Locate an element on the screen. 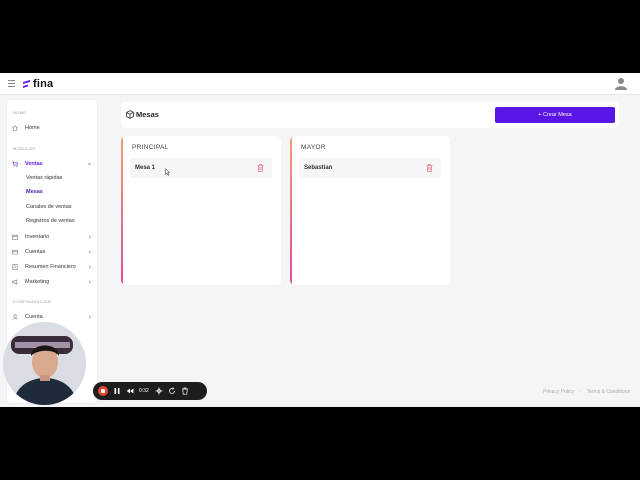 Image resolution: width=640 pixels, height=480 pixels. webcam-overlay is located at coordinates (44, 363).